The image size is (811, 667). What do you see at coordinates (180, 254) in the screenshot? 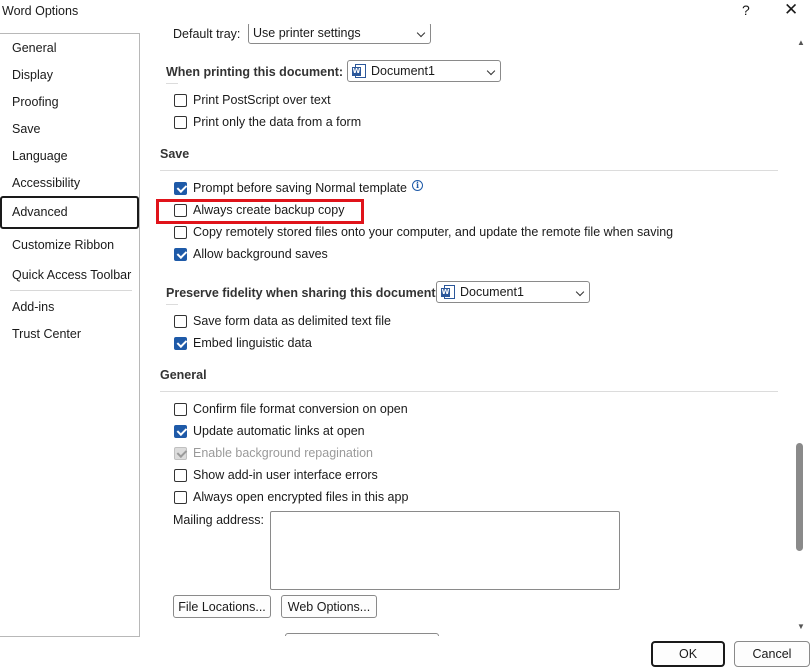
I see `background-saves-checkbox` at bounding box center [180, 254].